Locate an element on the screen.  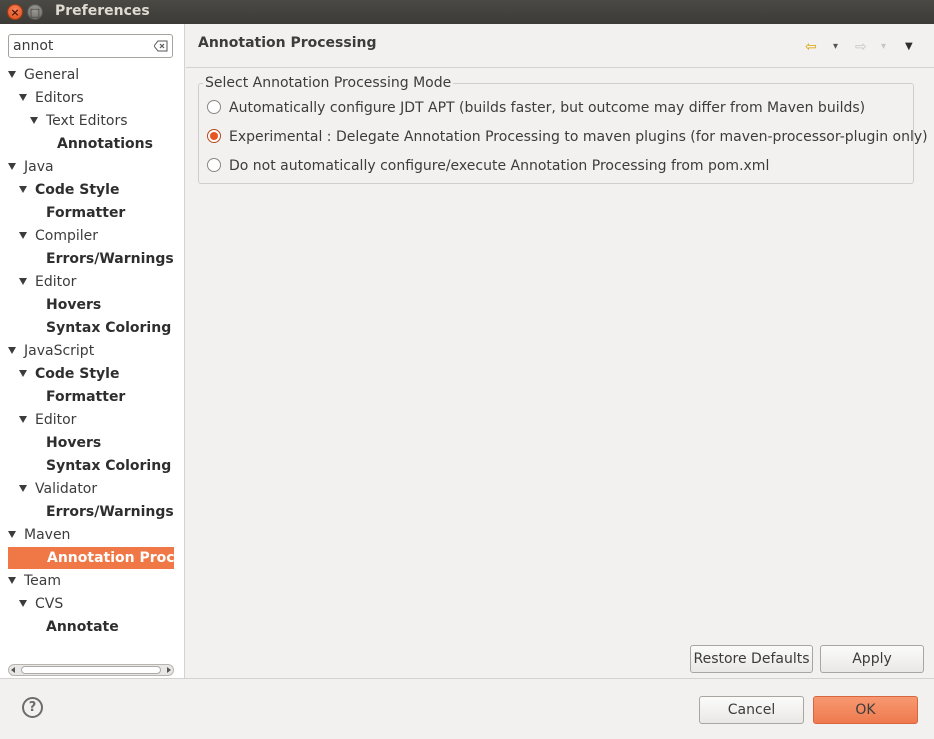
clear-icon is located at coordinates (161, 46).